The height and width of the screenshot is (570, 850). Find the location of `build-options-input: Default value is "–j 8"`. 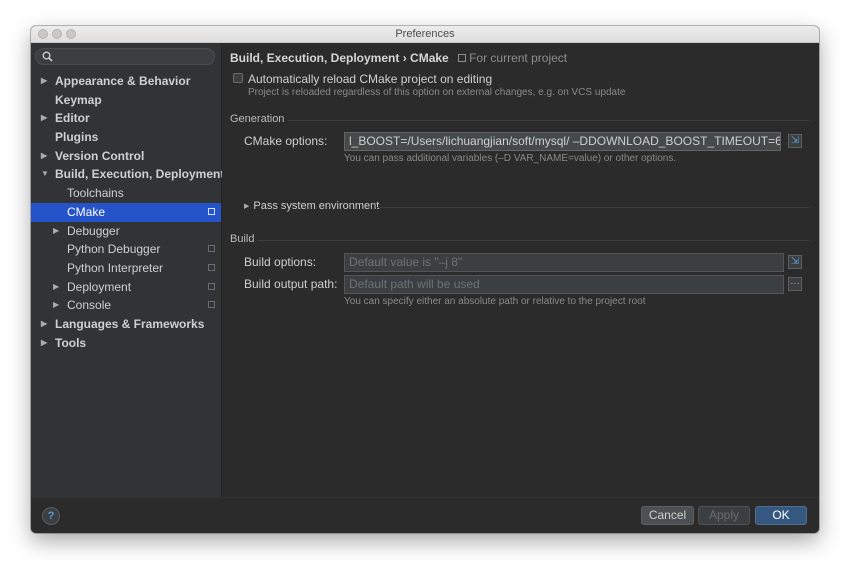

build-options-input: Default value is "–j 8" is located at coordinates (564, 262).